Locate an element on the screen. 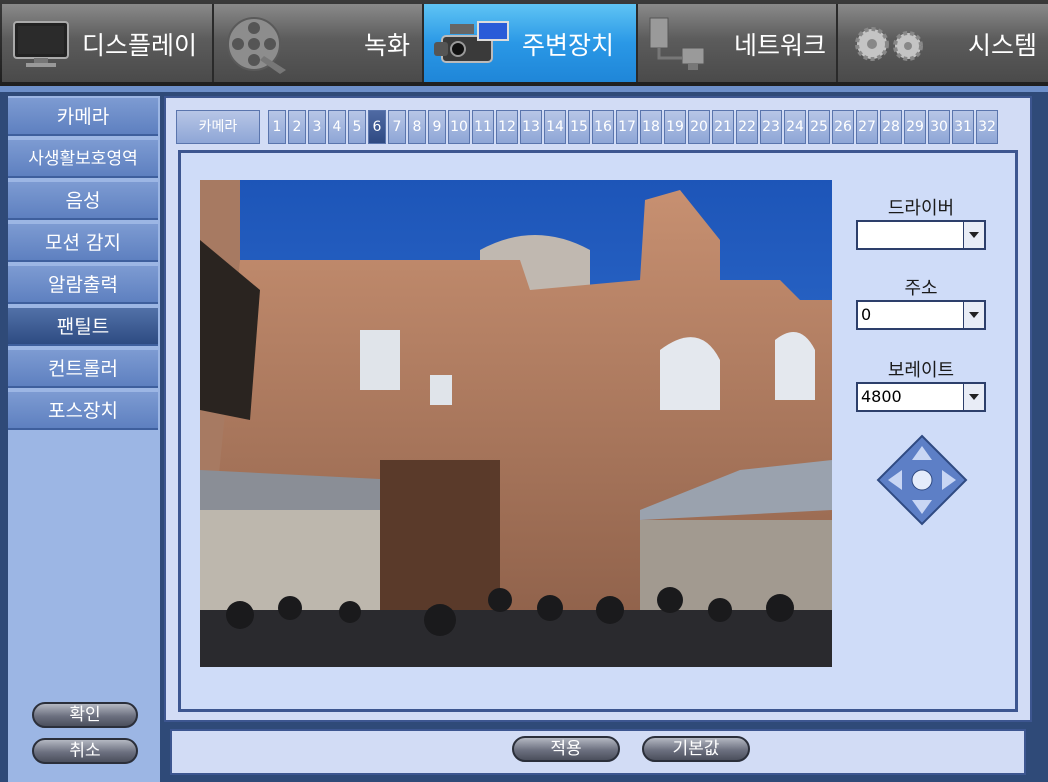 The image size is (1048, 782). sidebar-item-camera: 카메라 is located at coordinates (83, 117).